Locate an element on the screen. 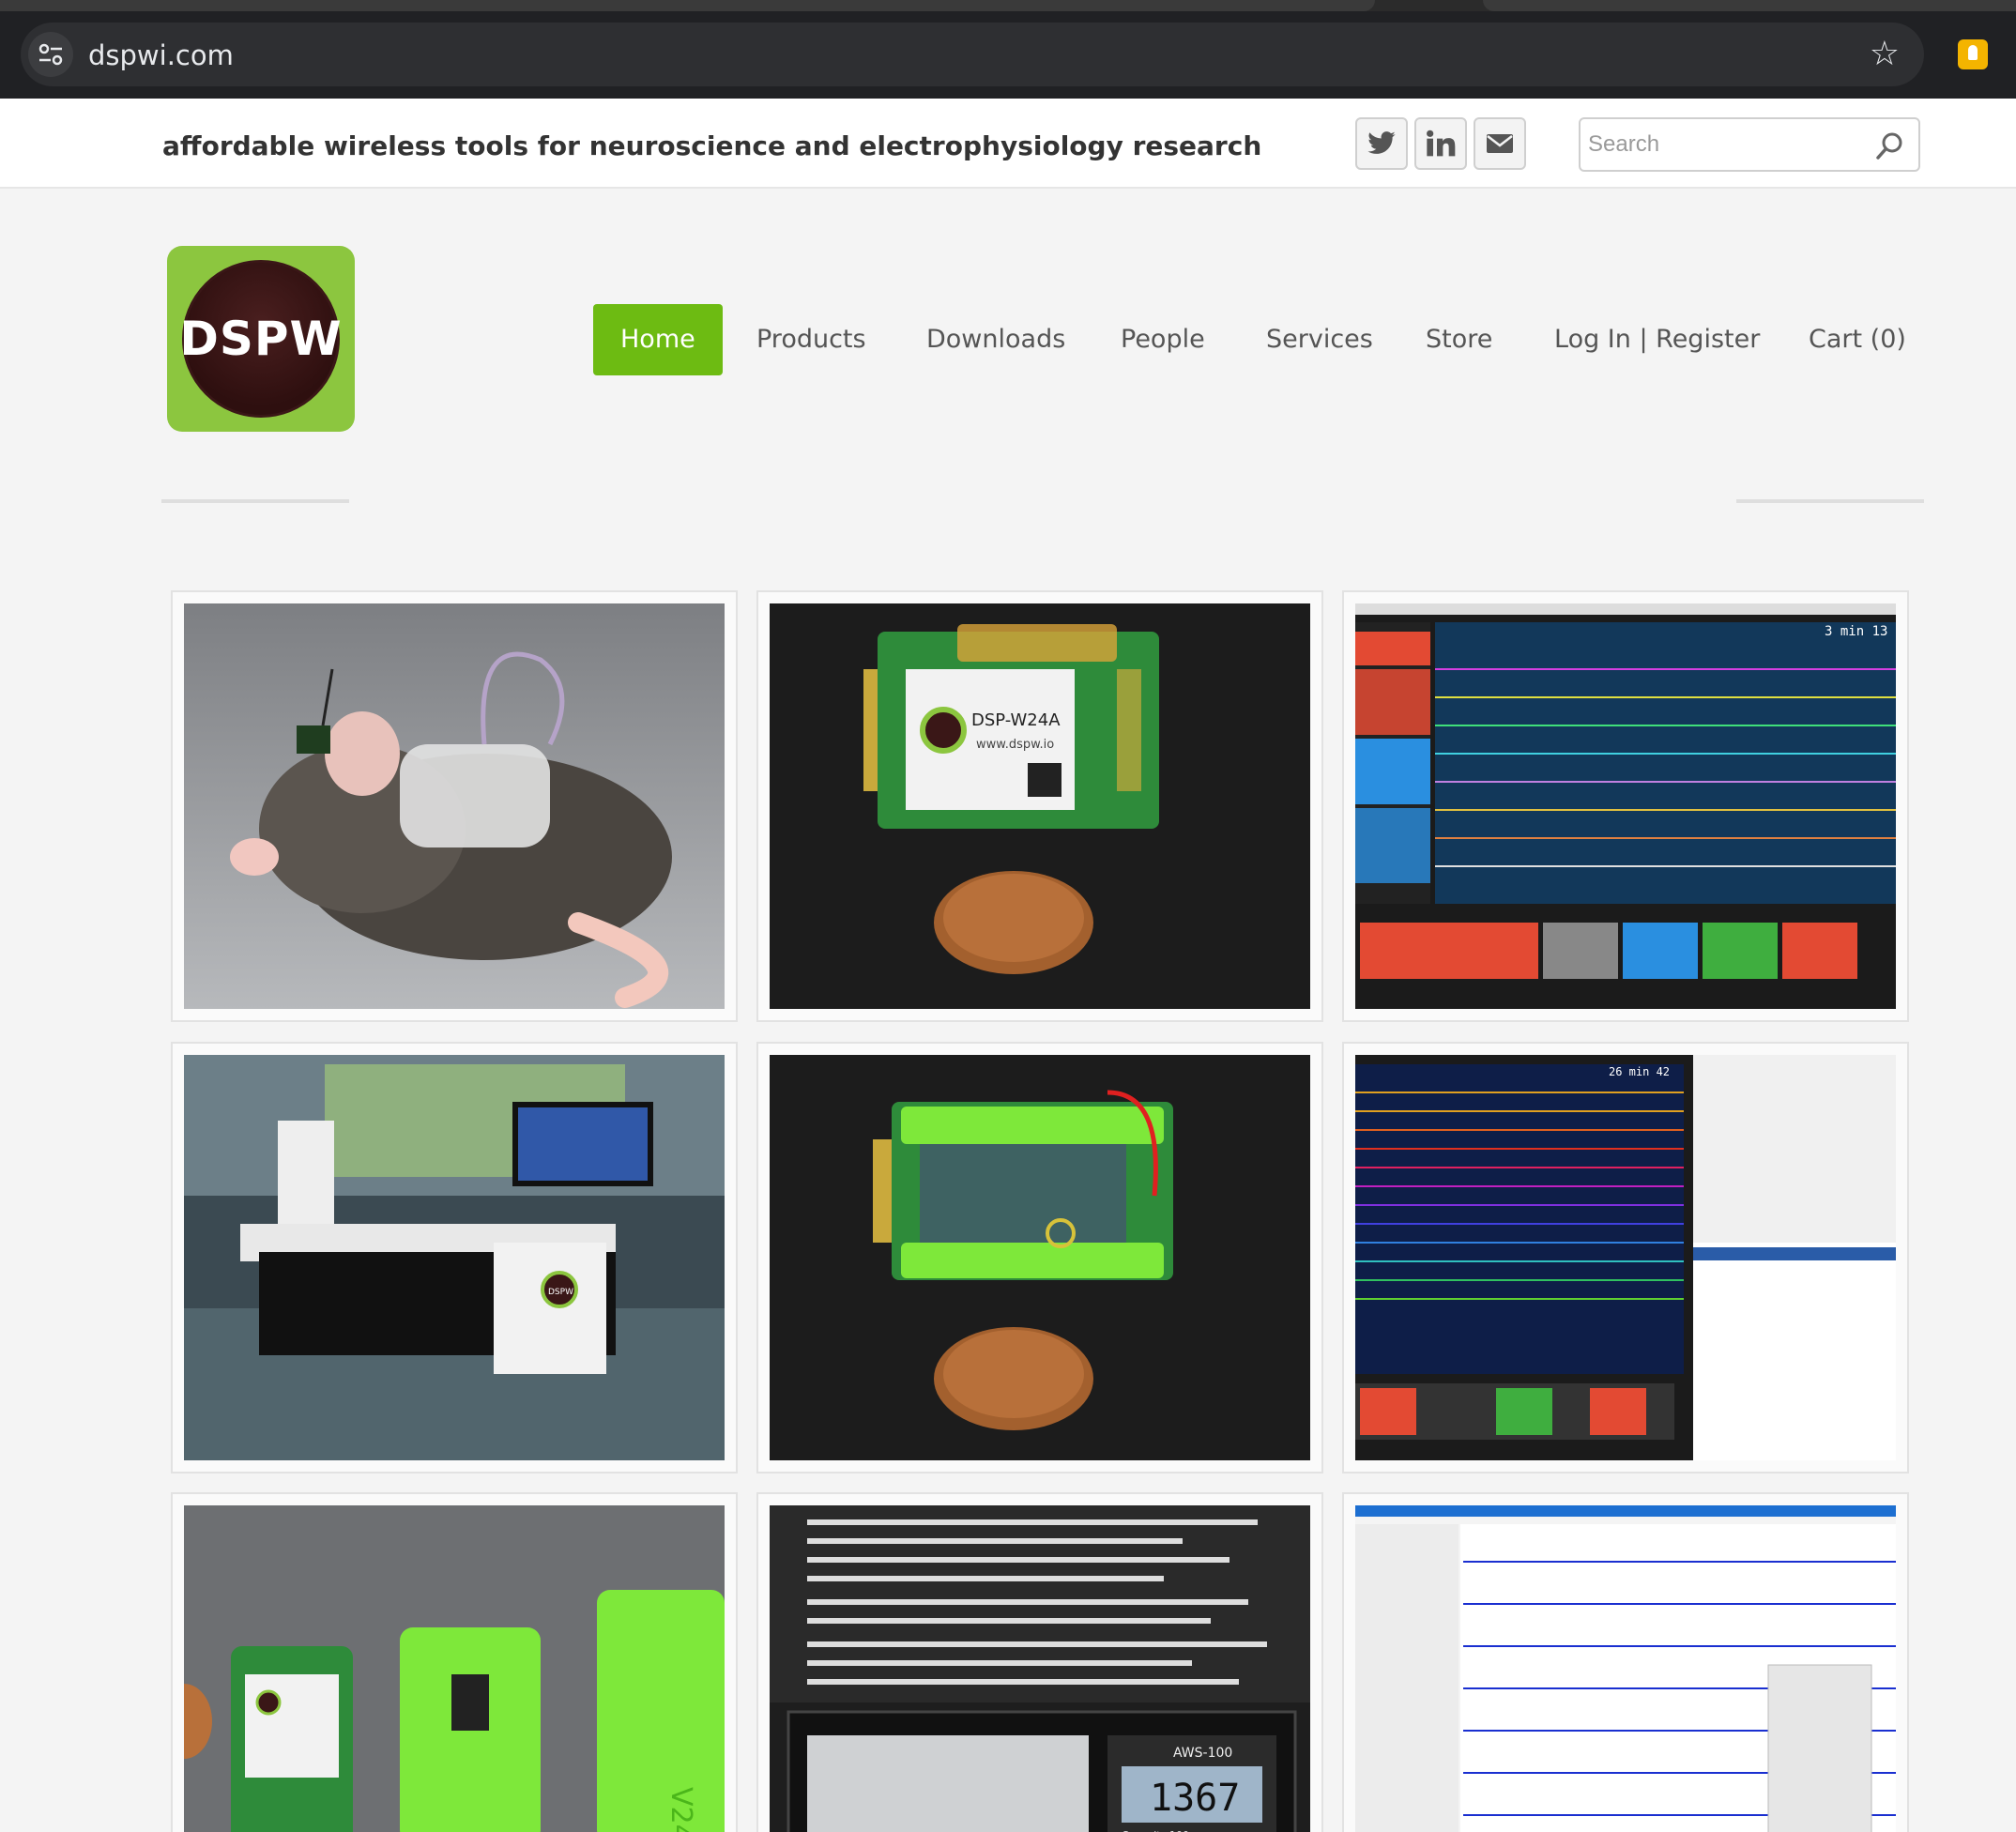 This screenshot has width=2016, height=1832. nav-services: Services is located at coordinates (1319, 339).